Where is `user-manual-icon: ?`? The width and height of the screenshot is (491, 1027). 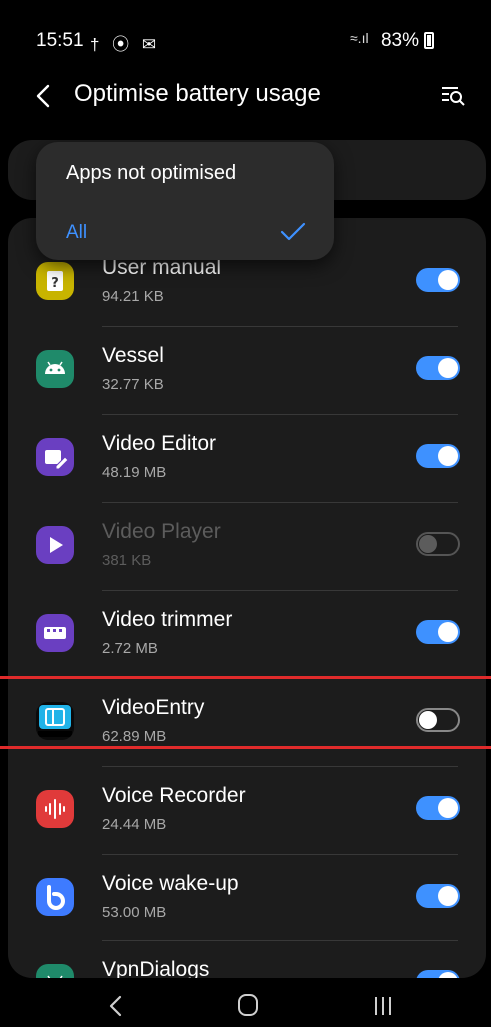
user-manual-icon: ? is located at coordinates (55, 281).